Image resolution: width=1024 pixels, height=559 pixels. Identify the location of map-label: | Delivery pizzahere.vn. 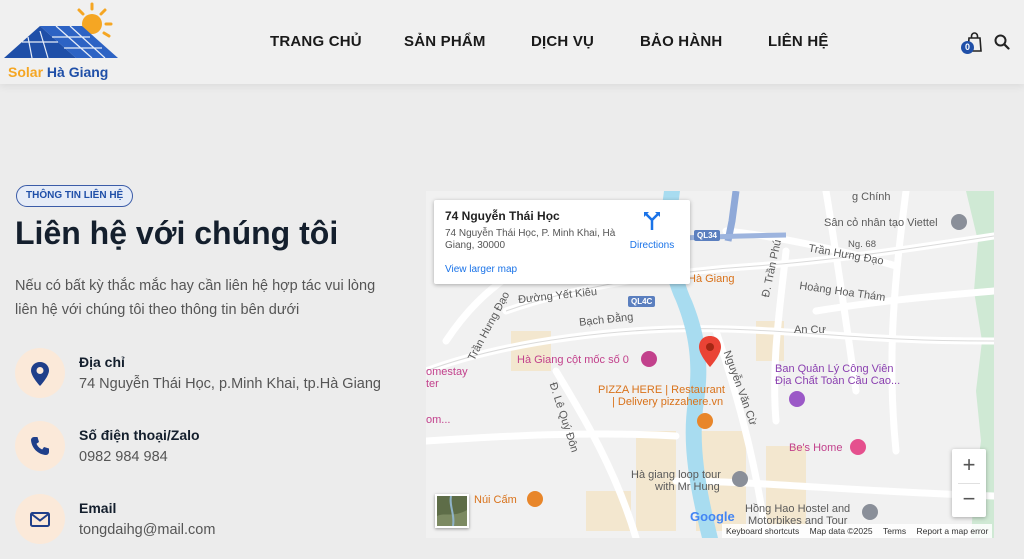
(668, 402).